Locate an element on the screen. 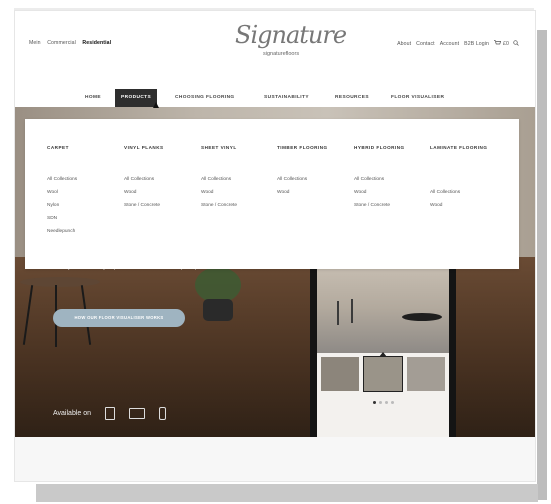  cart-icon is located at coordinates (498, 44).